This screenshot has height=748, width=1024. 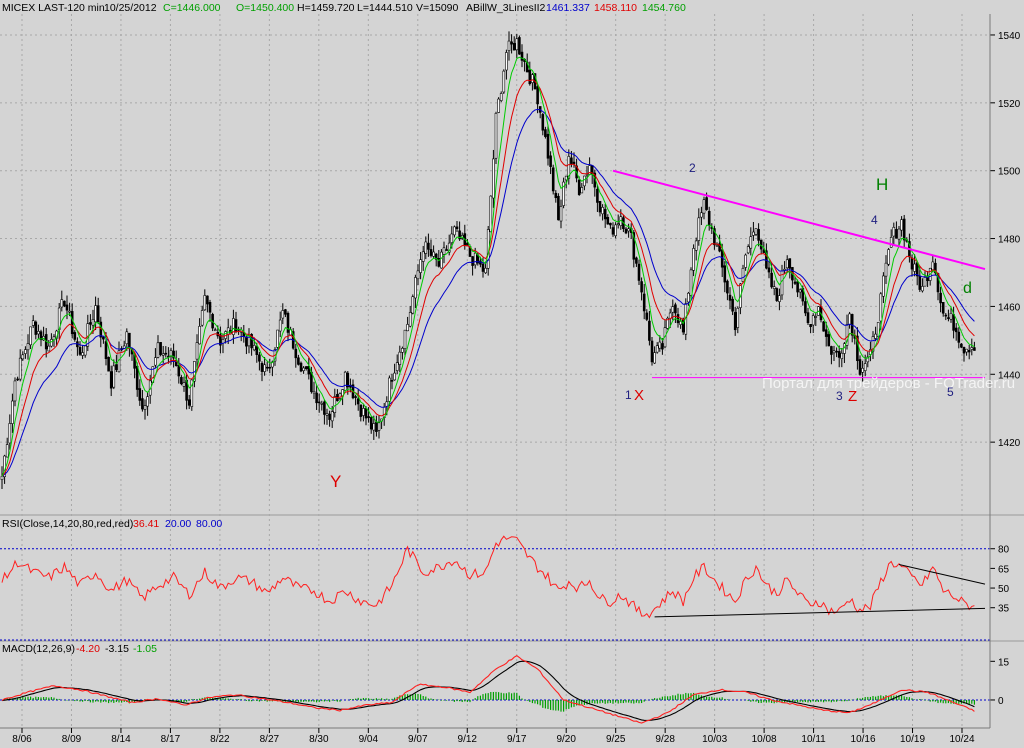 I want to click on macd-value-1: -4.20, so click(x=88, y=649).